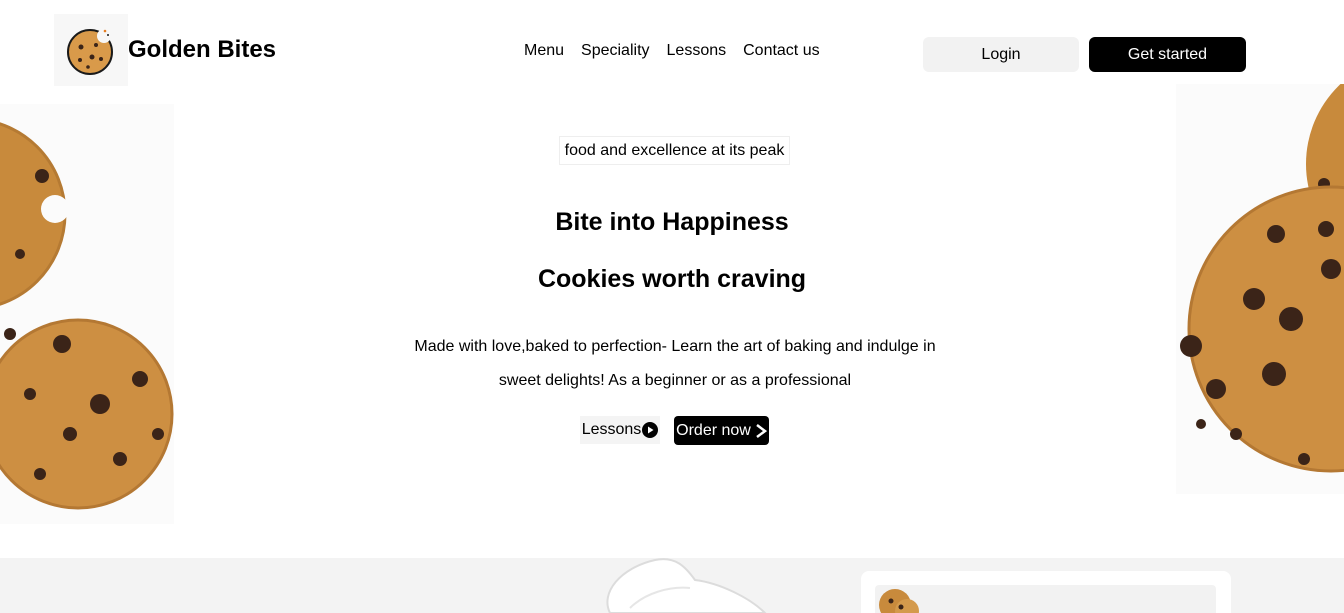 The height and width of the screenshot is (613, 1344). I want to click on brand-name: Golden Bites, so click(202, 49).